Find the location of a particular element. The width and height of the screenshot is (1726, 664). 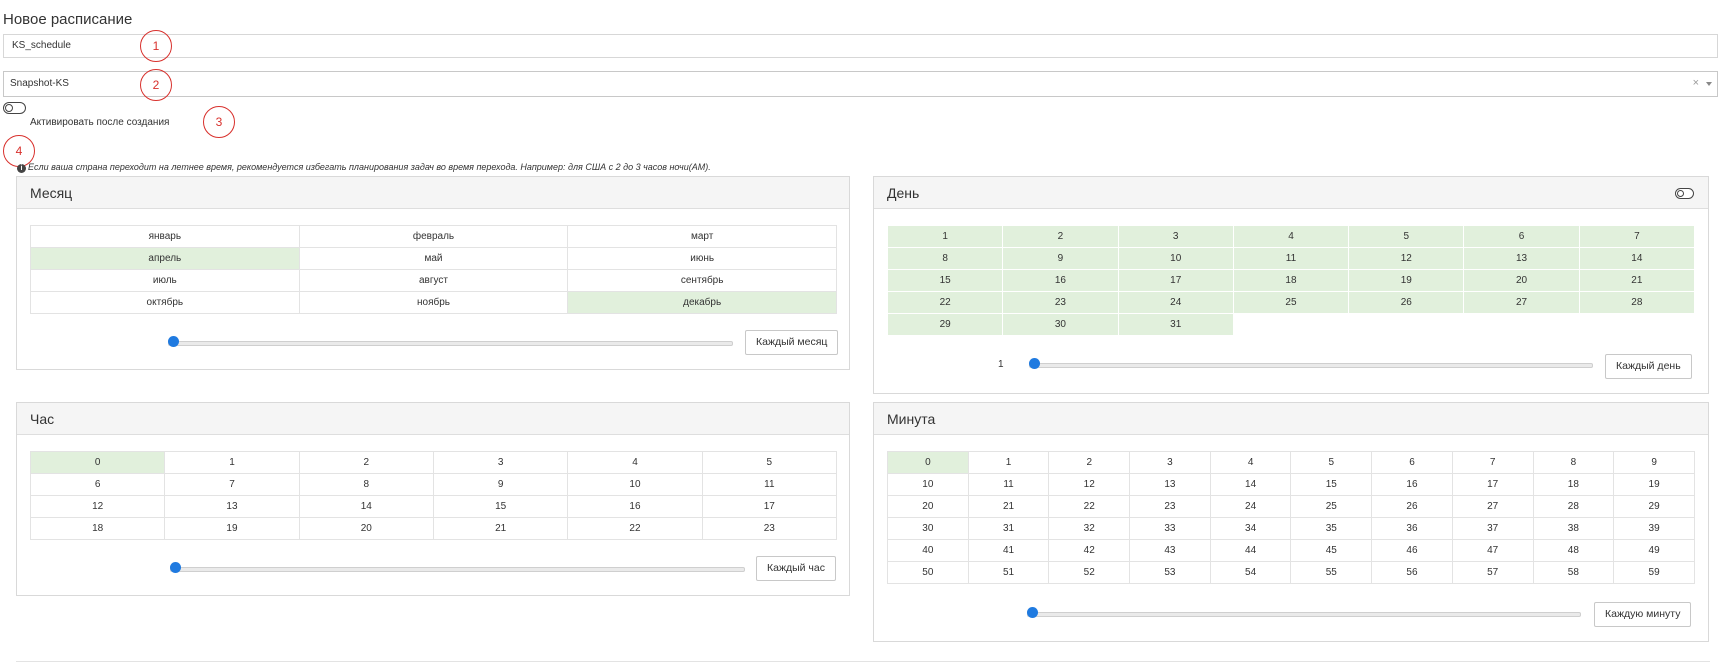

month-cell: декабрь is located at coordinates (702, 302).